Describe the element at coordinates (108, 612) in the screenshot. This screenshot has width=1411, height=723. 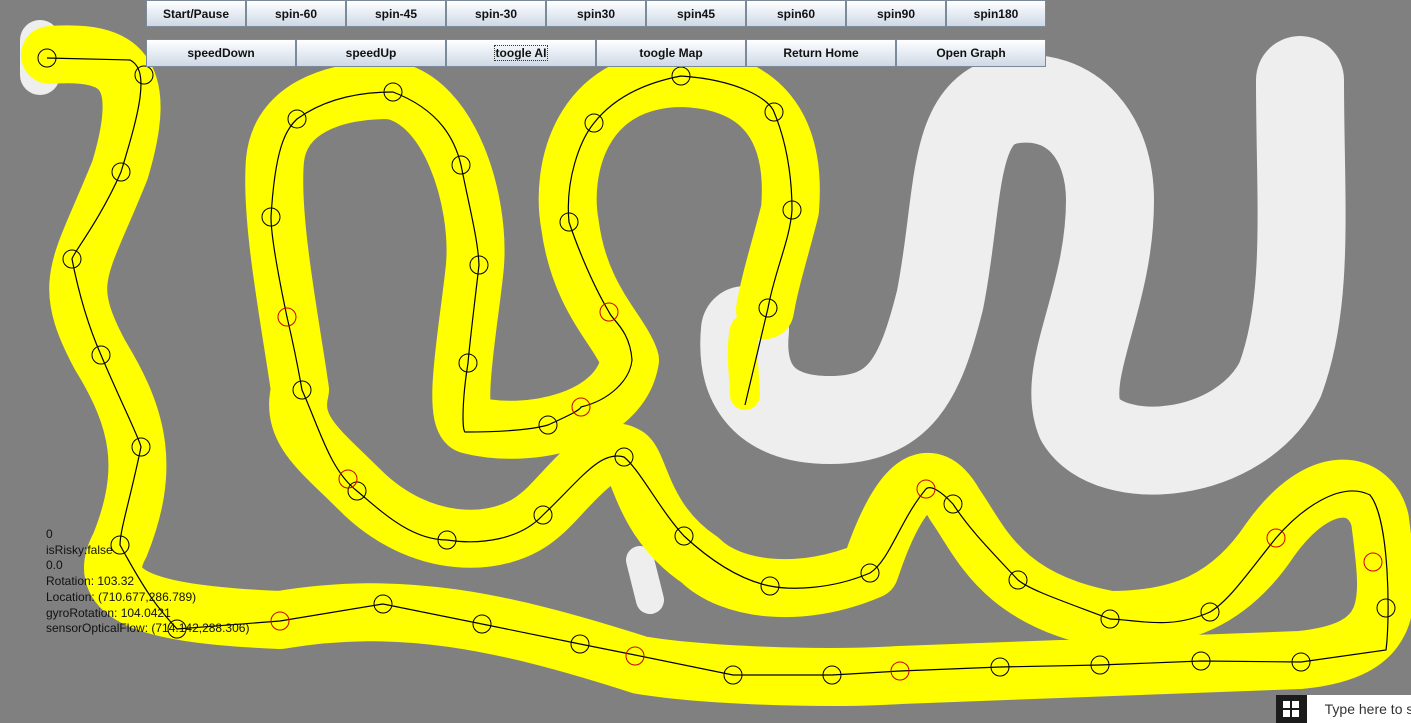
I see `status-gyro-rotation: gyroRotation: 104.0421` at that location.